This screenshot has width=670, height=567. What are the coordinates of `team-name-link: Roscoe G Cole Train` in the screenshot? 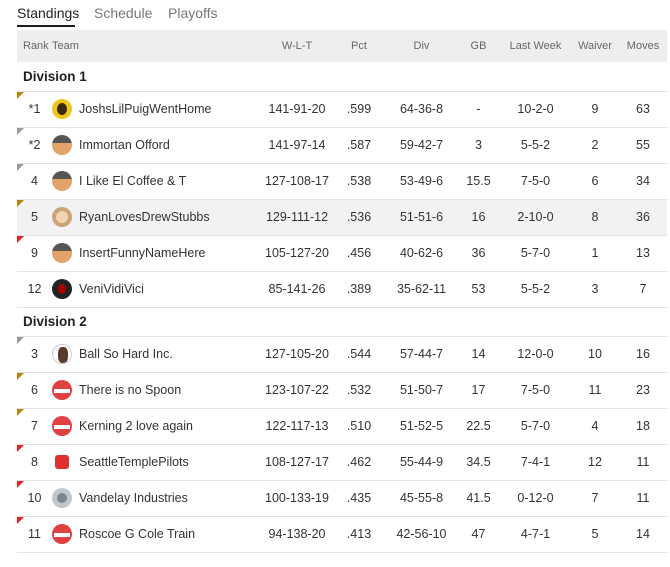 It's located at (137, 534).